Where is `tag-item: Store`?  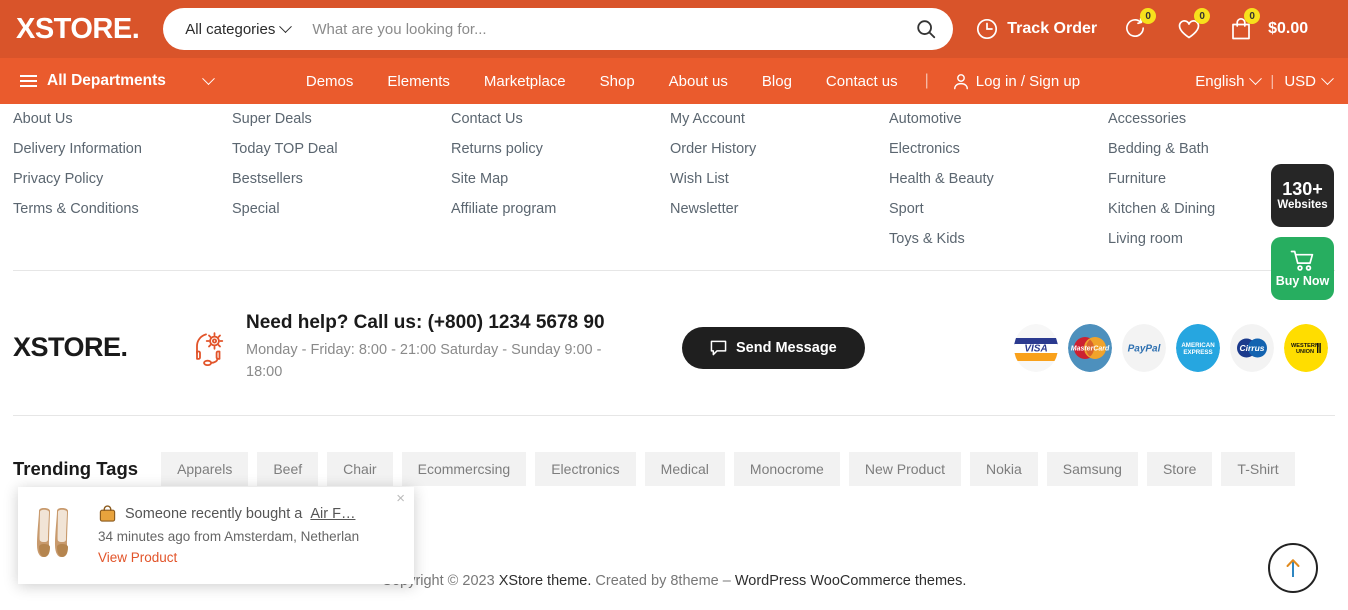 tag-item: Store is located at coordinates (1179, 469).